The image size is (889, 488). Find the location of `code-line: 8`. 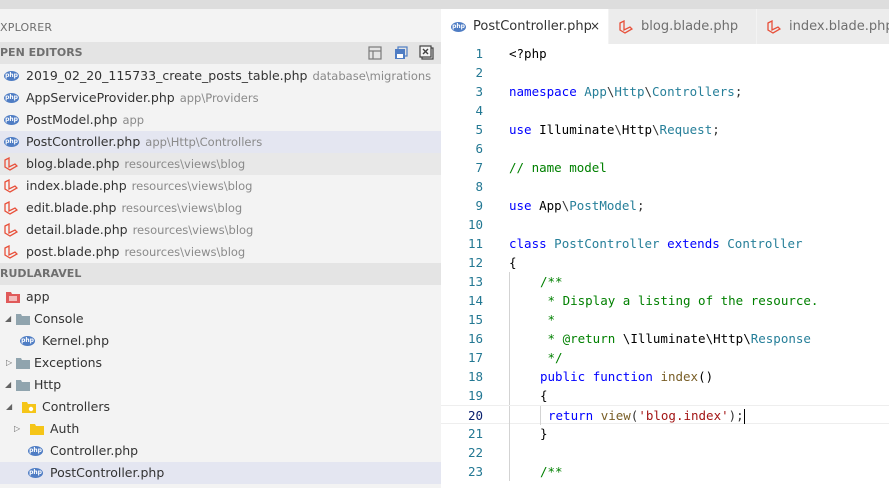

code-line: 8 is located at coordinates (665, 186).